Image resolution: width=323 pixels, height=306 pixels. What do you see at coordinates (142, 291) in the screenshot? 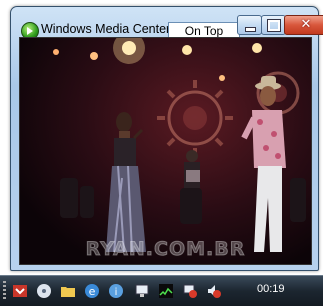
I see `network-icon` at bounding box center [142, 291].